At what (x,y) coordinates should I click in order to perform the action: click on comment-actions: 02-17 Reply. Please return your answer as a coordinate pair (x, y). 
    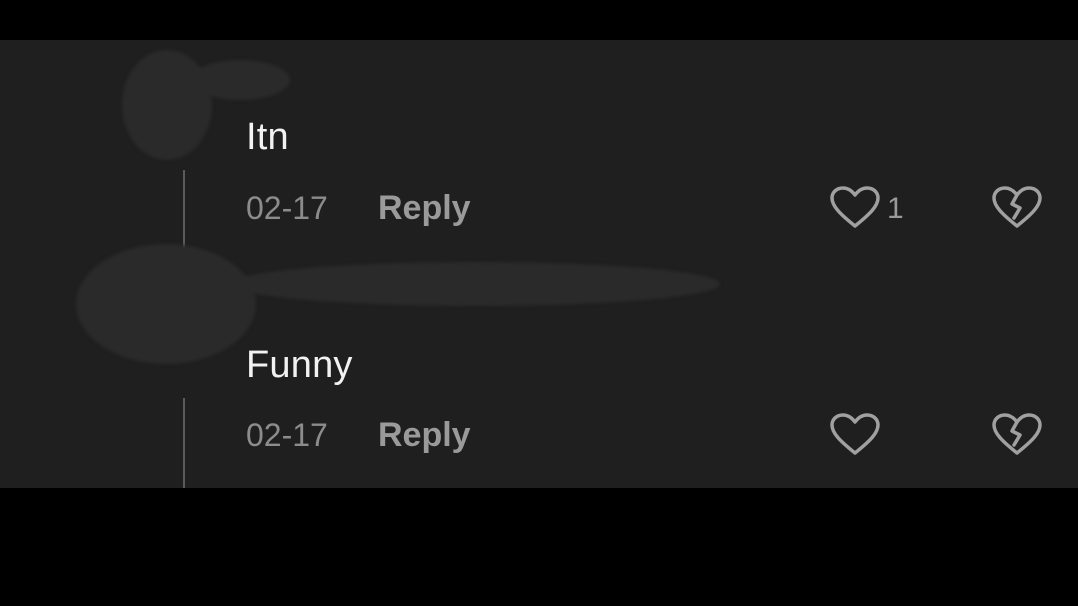
    Looking at the image, I should click on (651, 435).